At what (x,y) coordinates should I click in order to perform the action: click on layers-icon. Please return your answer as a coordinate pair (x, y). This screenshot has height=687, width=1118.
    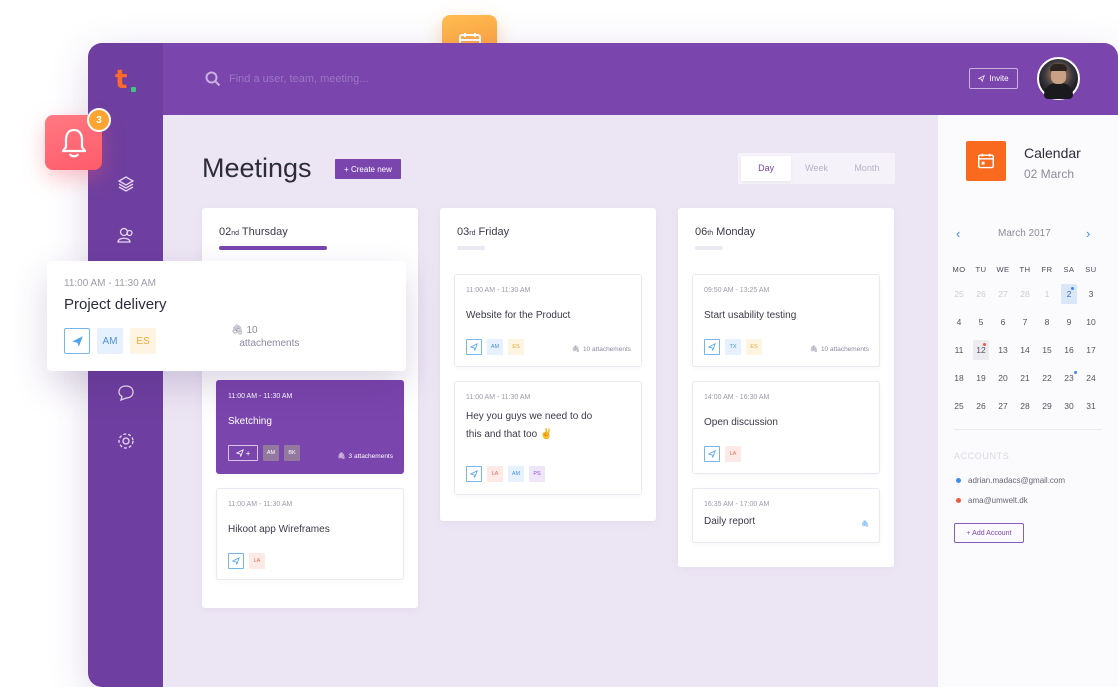
    Looking at the image, I should click on (126, 184).